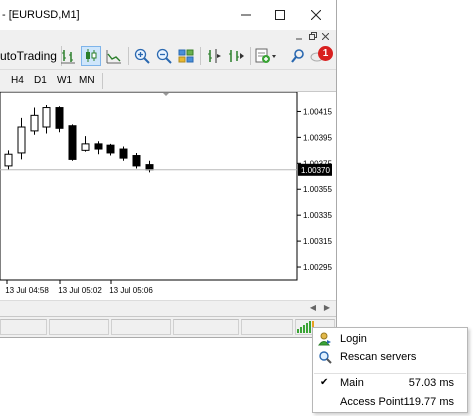 The height and width of the screenshot is (416, 474). I want to click on menu-item-server-access-point: Access Point 119.77 ms, so click(390, 402).